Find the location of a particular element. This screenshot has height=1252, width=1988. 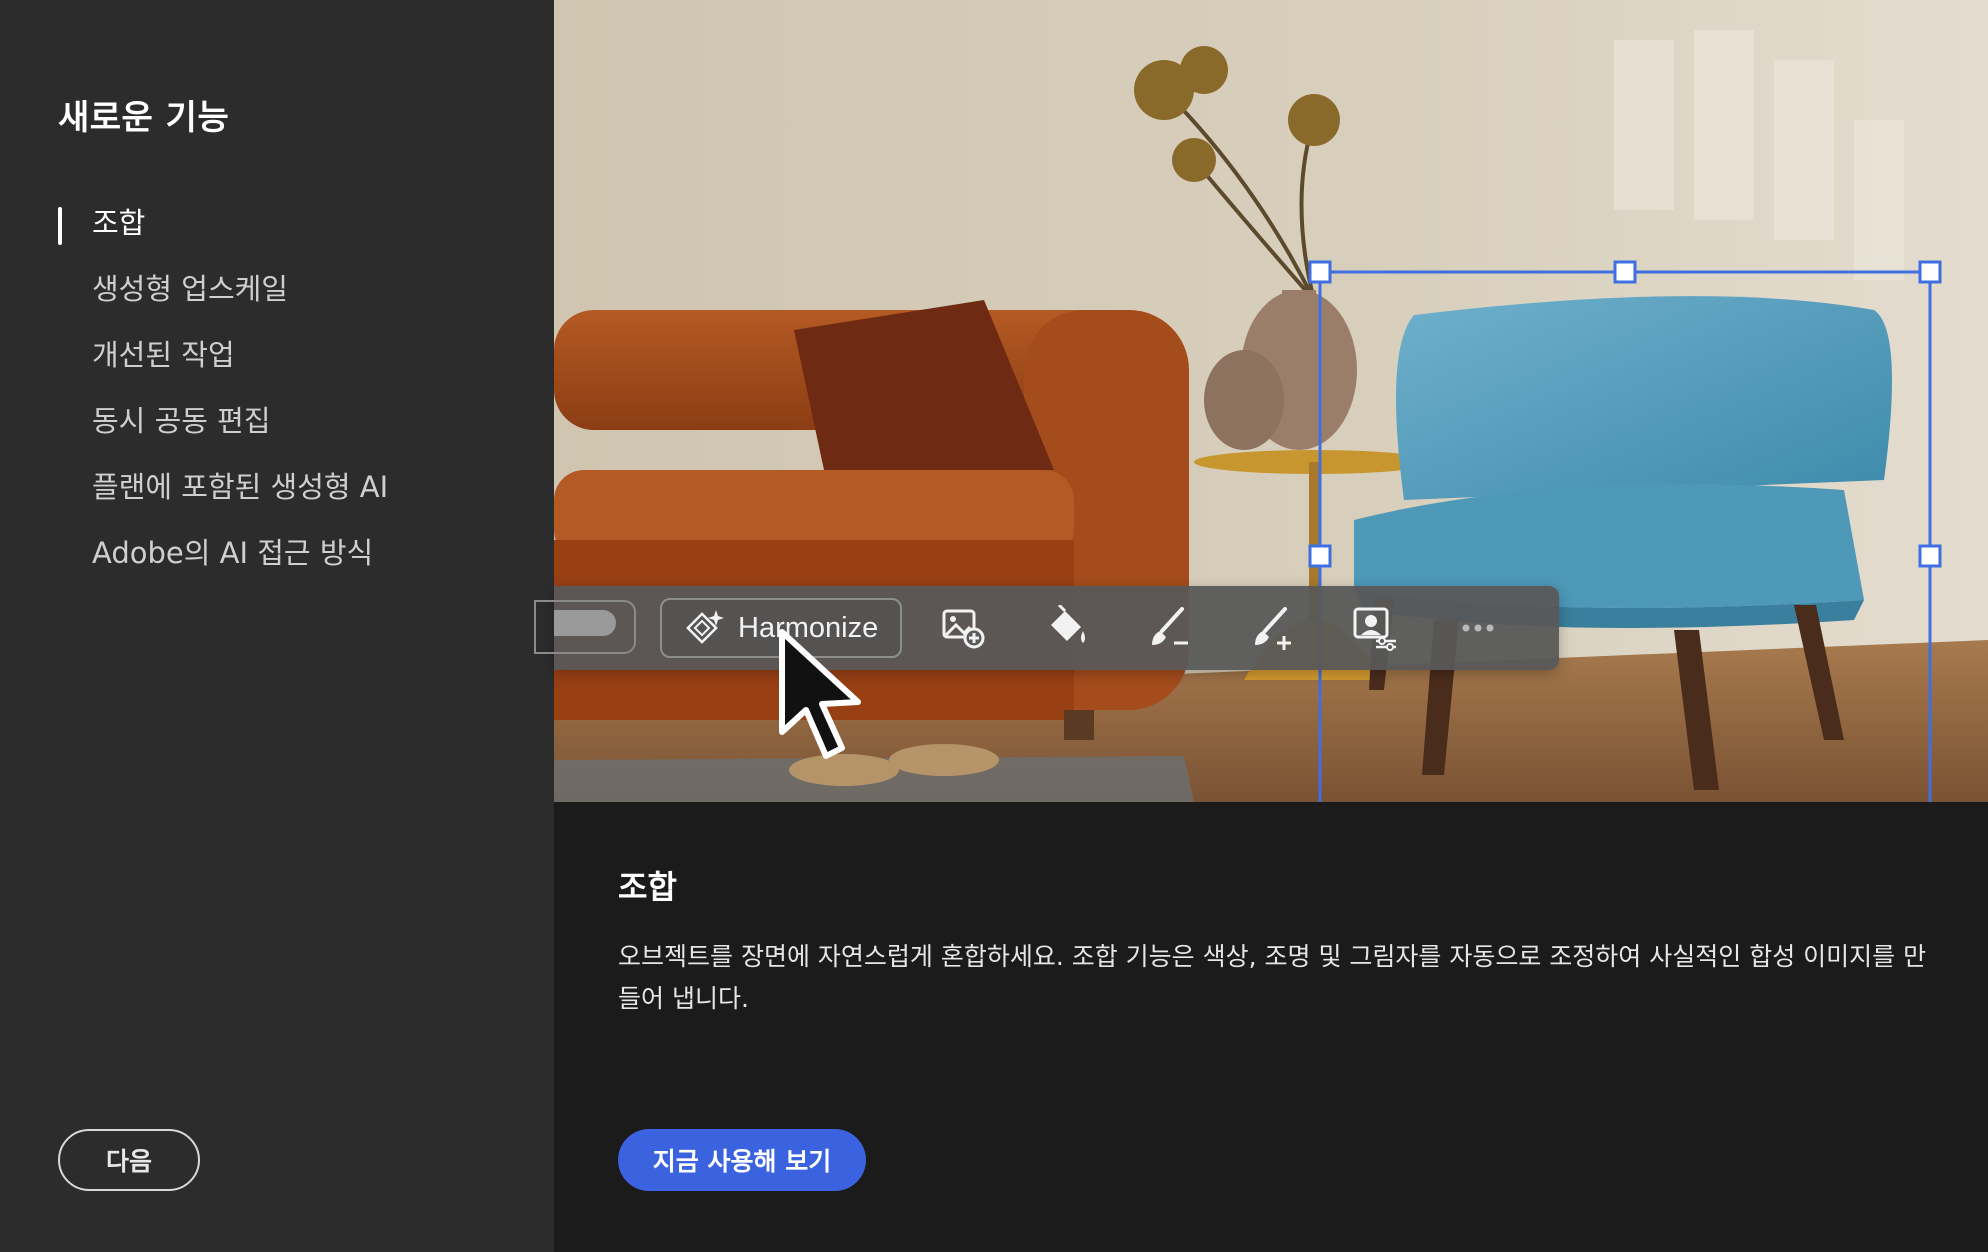

mask-adjust-icon is located at coordinates (1375, 628).